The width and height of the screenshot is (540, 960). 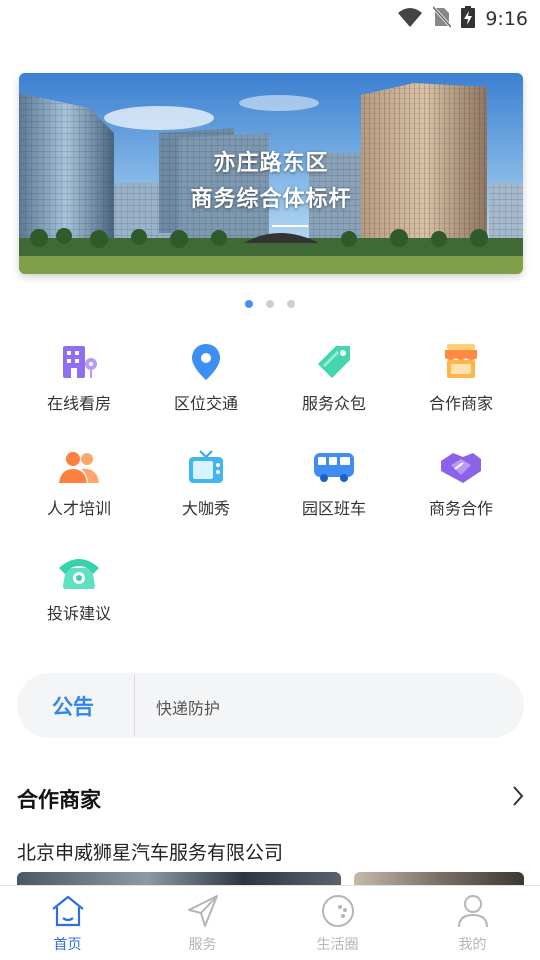 What do you see at coordinates (271, 163) in the screenshot?
I see `banner-headline: 亦庄路东区` at bounding box center [271, 163].